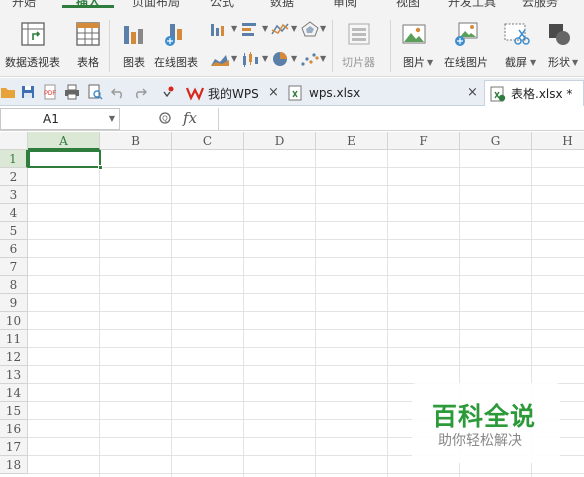 This screenshot has width=584, height=477. Describe the element at coordinates (14, 339) in the screenshot. I see `row-header: 11` at that location.